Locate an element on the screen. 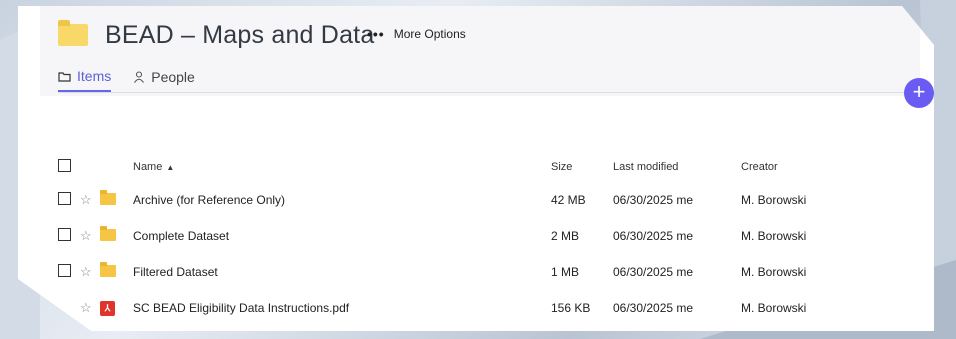 This screenshot has height=339, width=956. more-options-button: ••• More Options is located at coordinates (416, 34).